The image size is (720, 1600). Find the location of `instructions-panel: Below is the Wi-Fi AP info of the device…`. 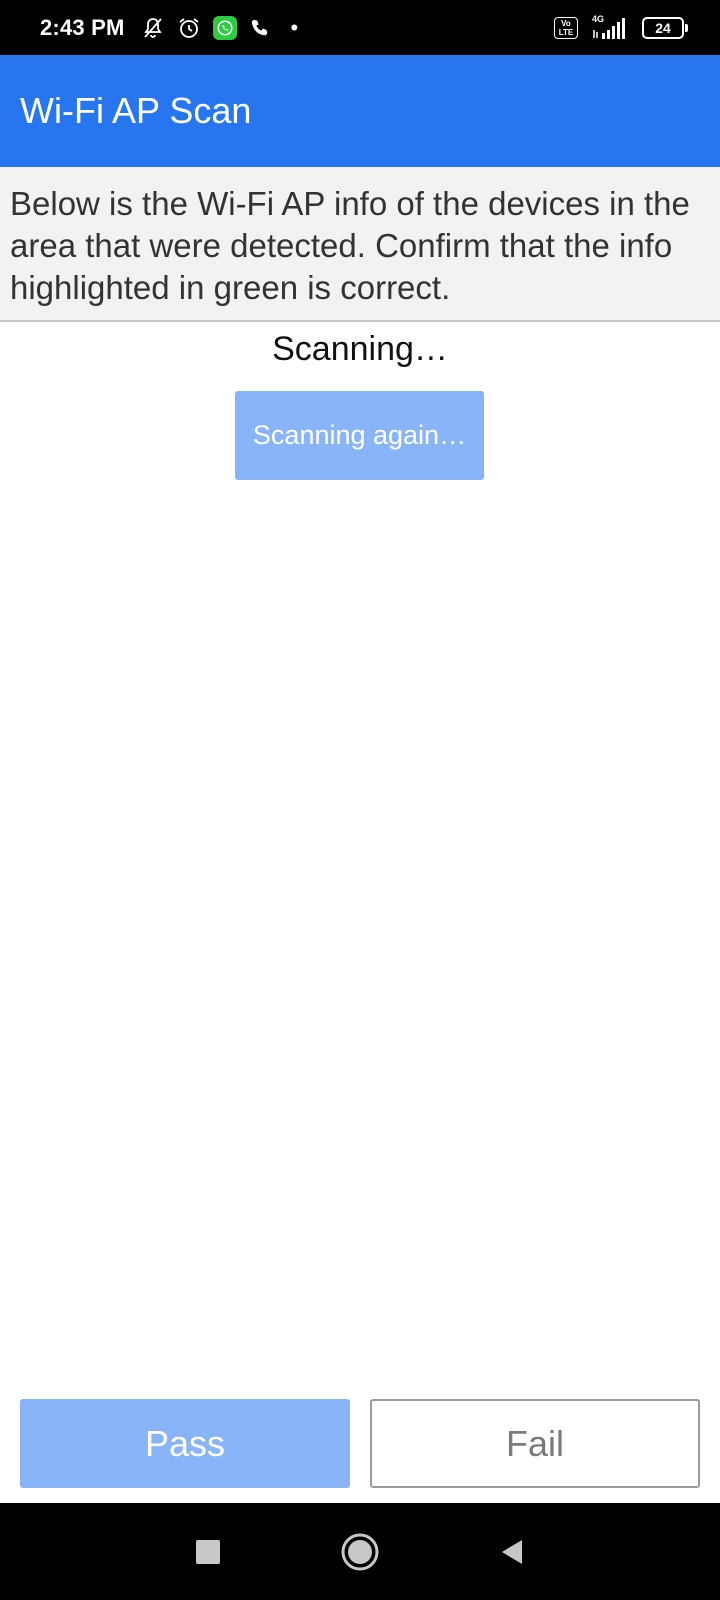

instructions-panel: Below is the Wi-Fi AP info of the device… is located at coordinates (360, 244).